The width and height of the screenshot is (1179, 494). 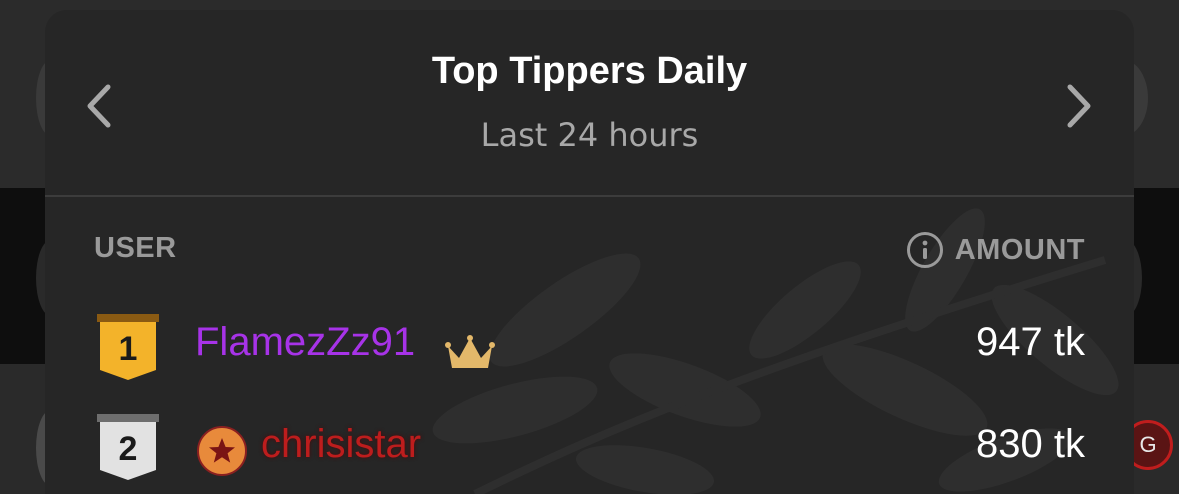 I want to click on rank-badge-gold: 1, so click(x=128, y=350).